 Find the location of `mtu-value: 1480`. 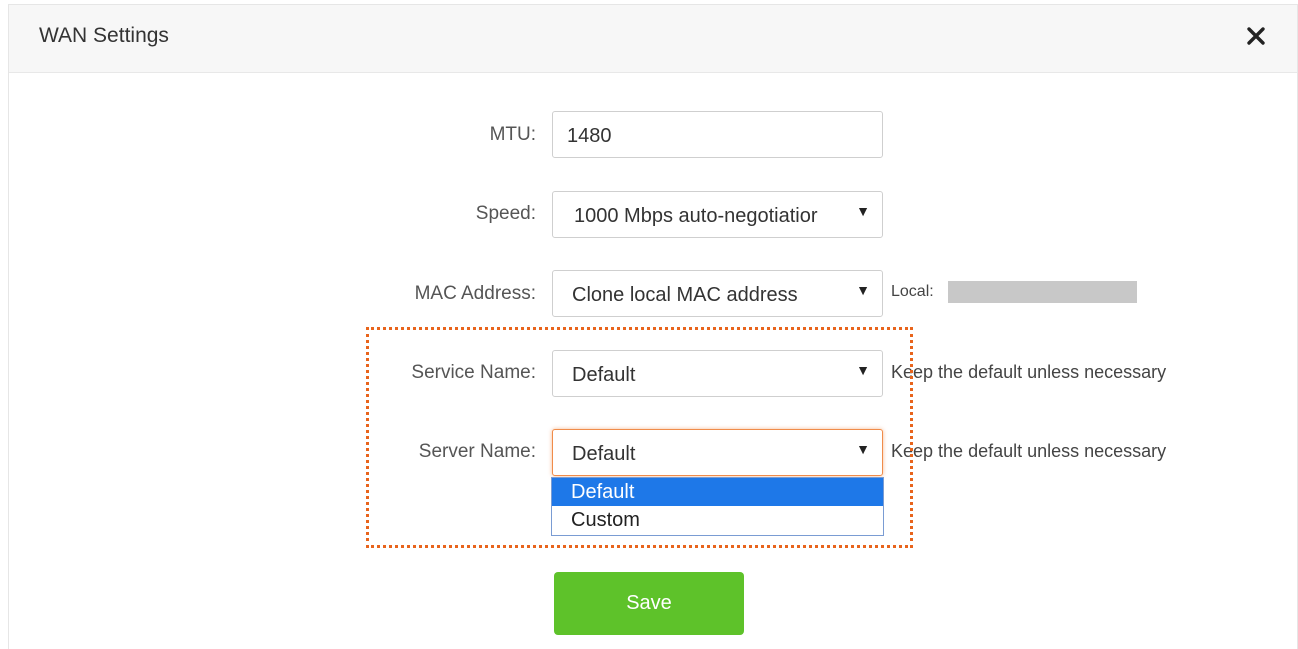

mtu-value: 1480 is located at coordinates (589, 136).